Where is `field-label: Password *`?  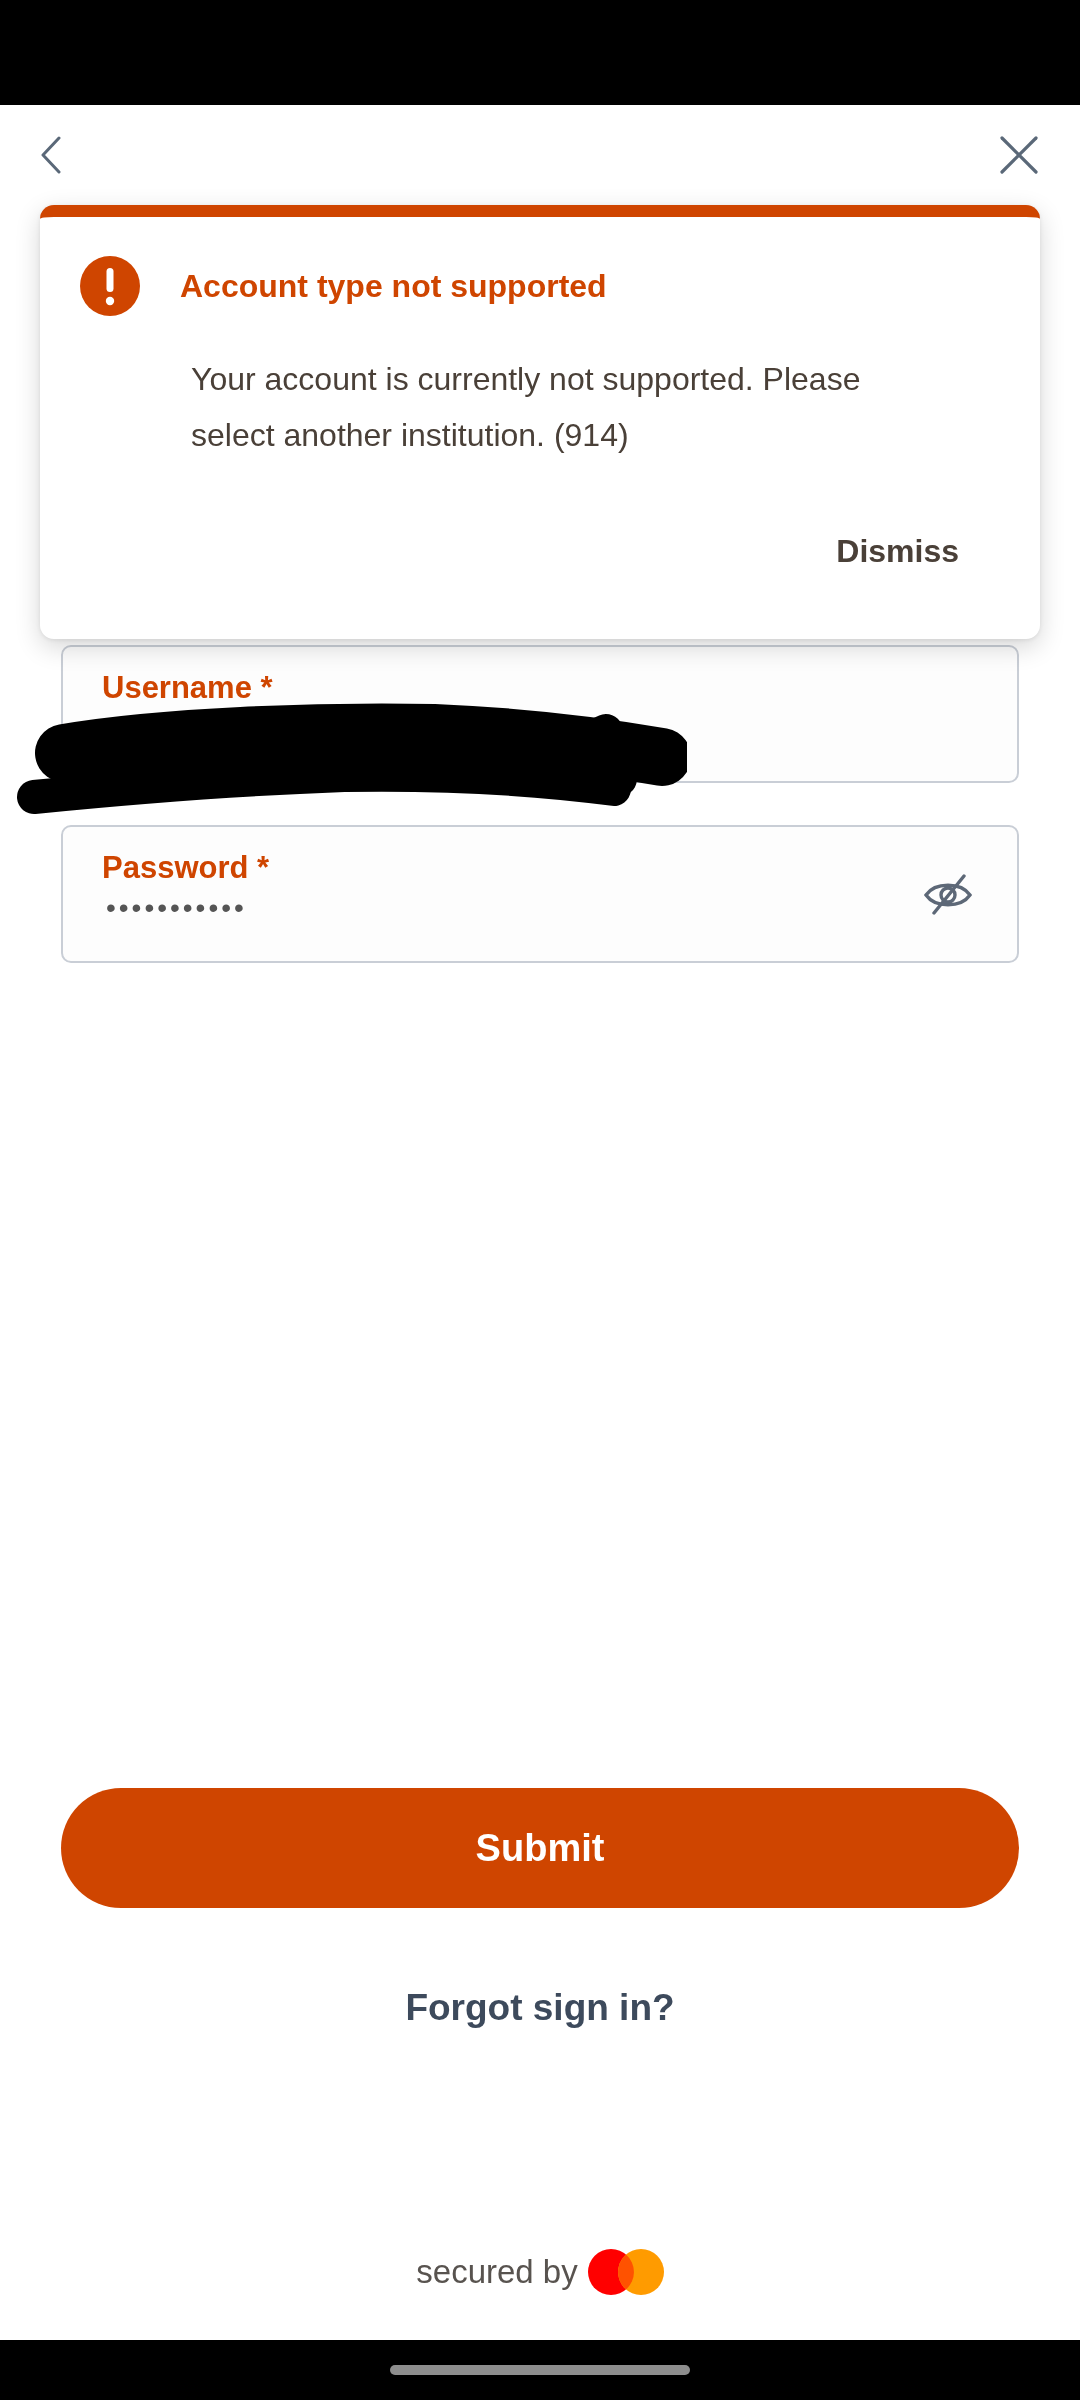 field-label: Password * is located at coordinates (186, 868).